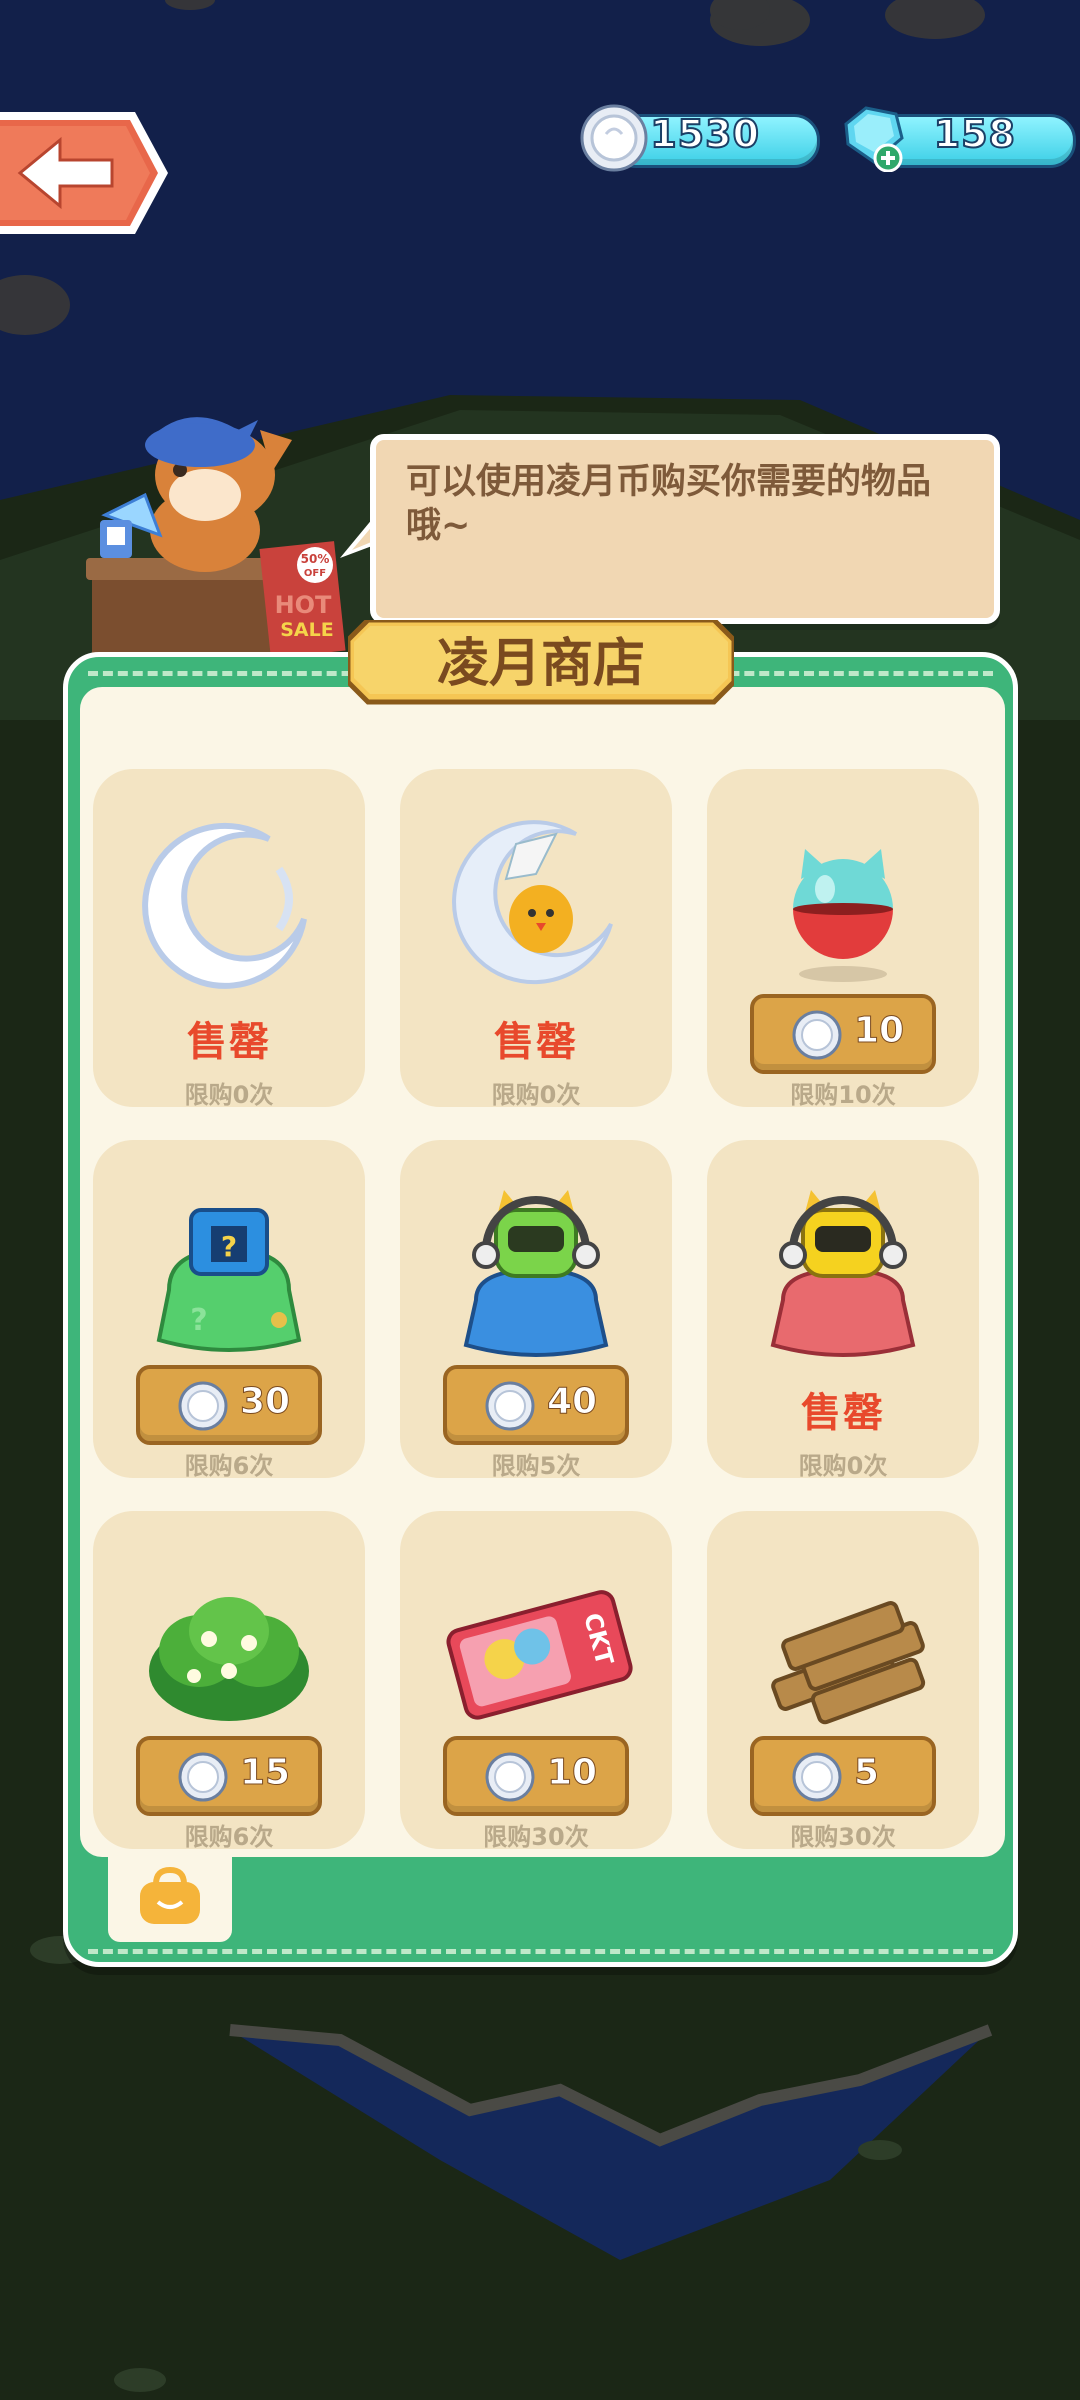 This screenshot has height=2400, width=1080. I want to click on hot-sale-sign: 50% OFF HOT SALE, so click(302, 600).